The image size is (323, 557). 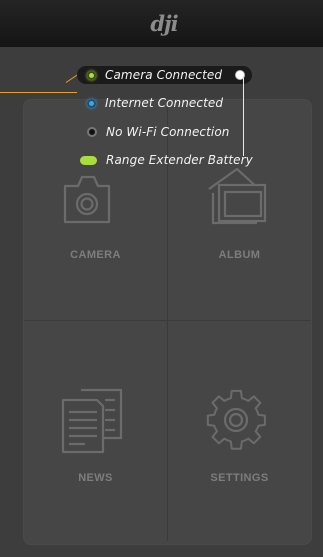 What do you see at coordinates (88, 160) in the screenshot?
I see `battery-pill-icon` at bounding box center [88, 160].